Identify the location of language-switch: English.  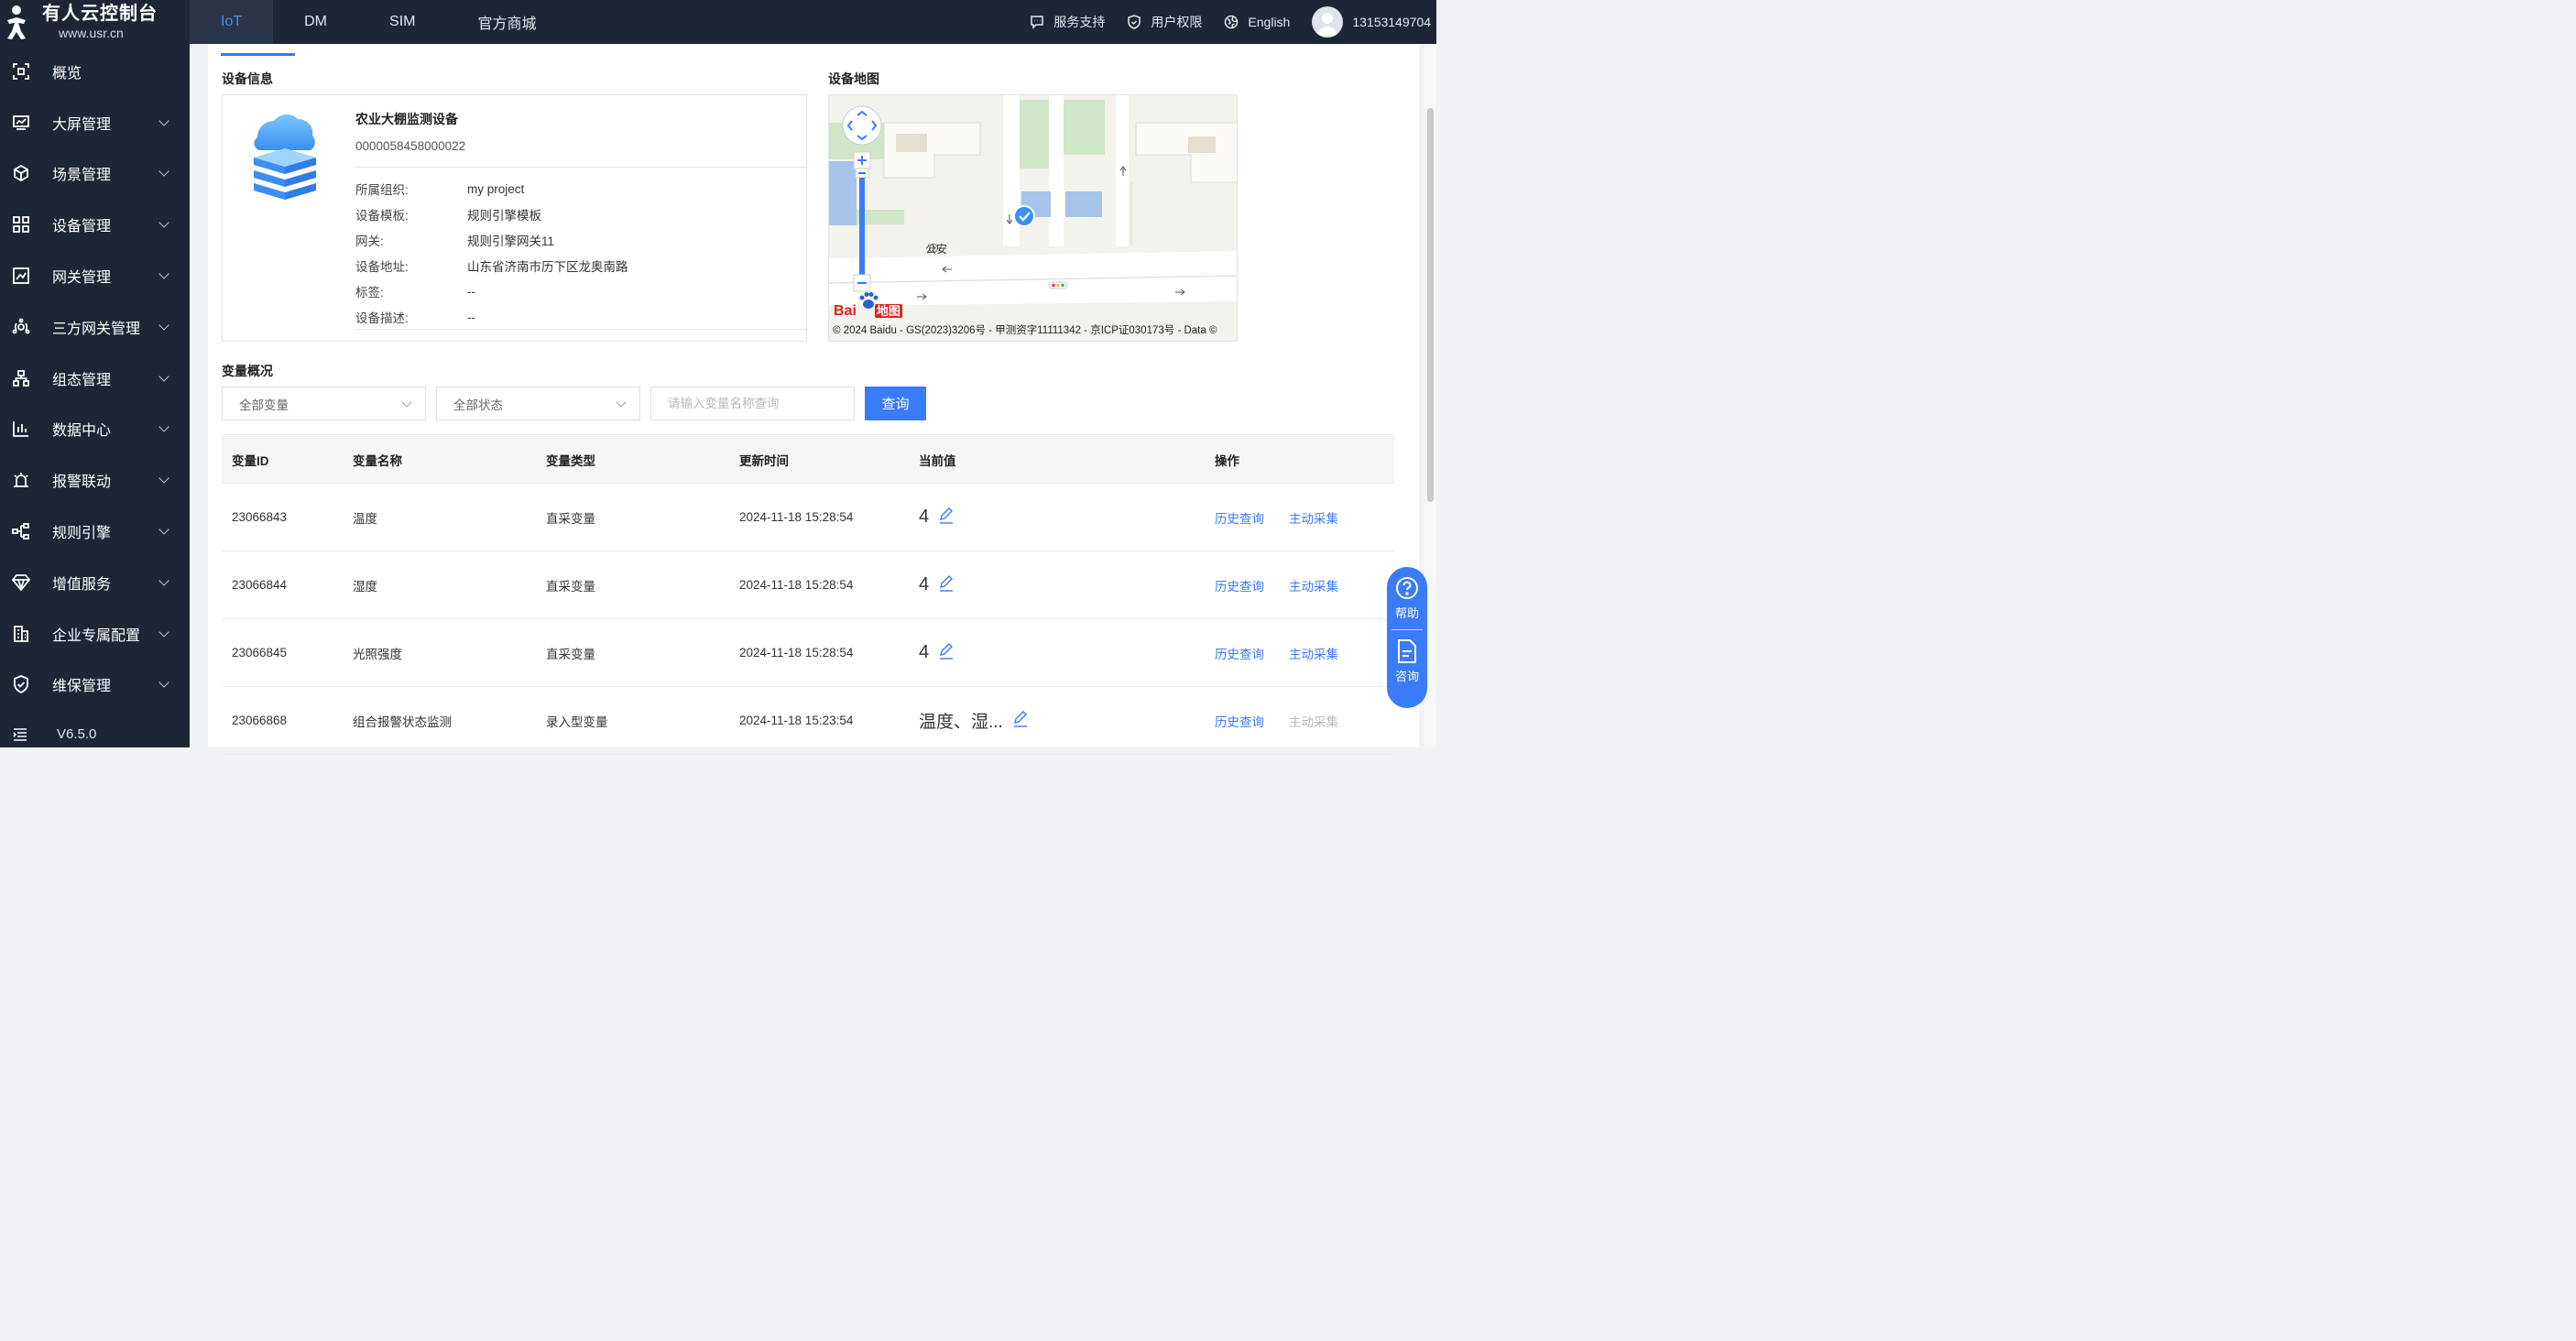
(1257, 22).